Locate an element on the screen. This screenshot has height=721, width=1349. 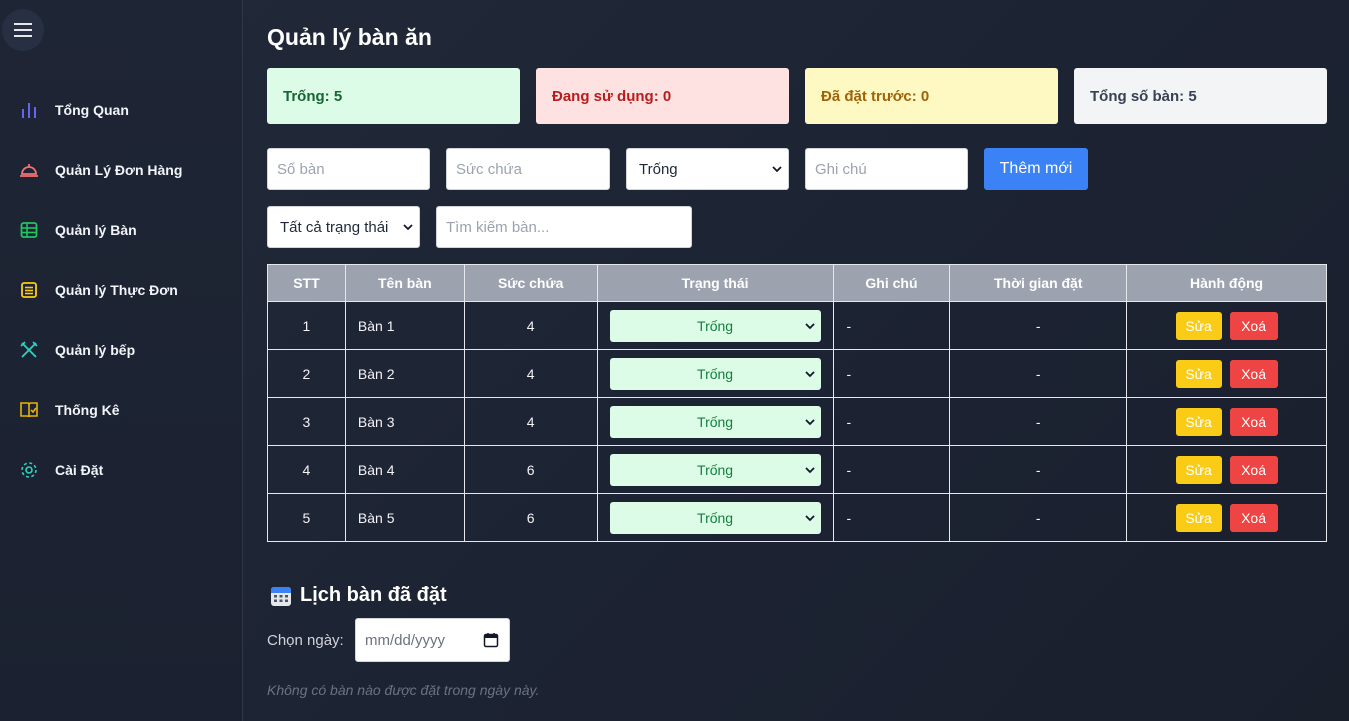
sidebar-item-label: Quản Lý Đơn Hàng is located at coordinates (119, 170).